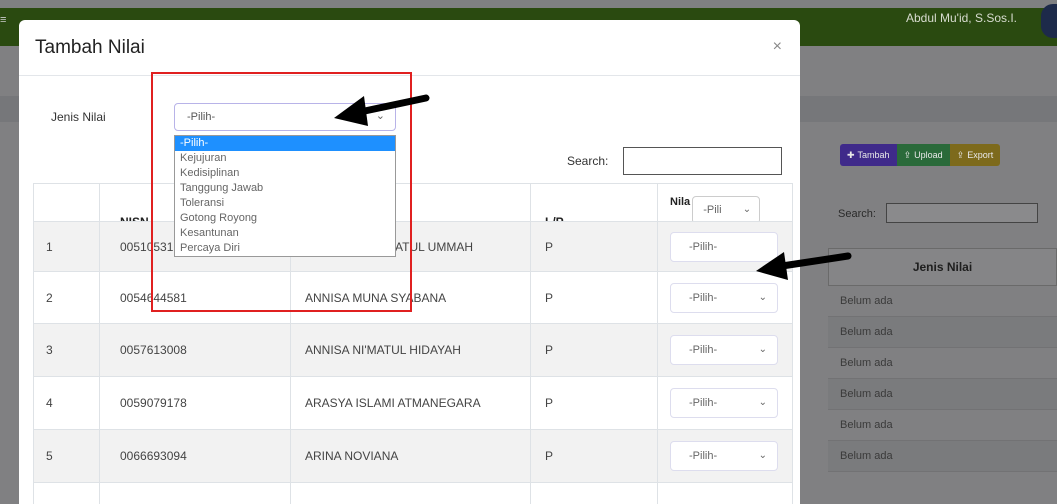  I want to click on export-label: Export, so click(980, 155).